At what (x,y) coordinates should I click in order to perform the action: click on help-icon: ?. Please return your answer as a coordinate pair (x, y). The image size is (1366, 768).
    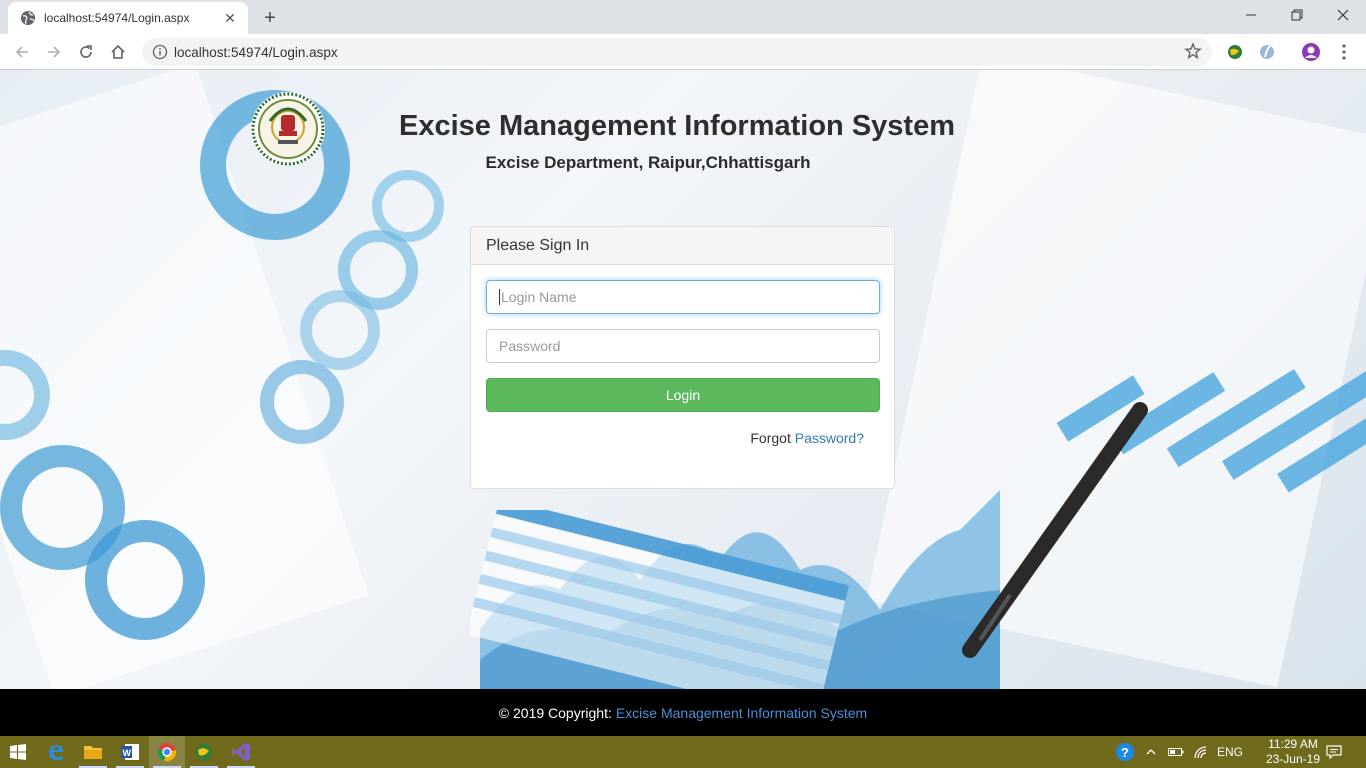
    Looking at the image, I should click on (1125, 752).